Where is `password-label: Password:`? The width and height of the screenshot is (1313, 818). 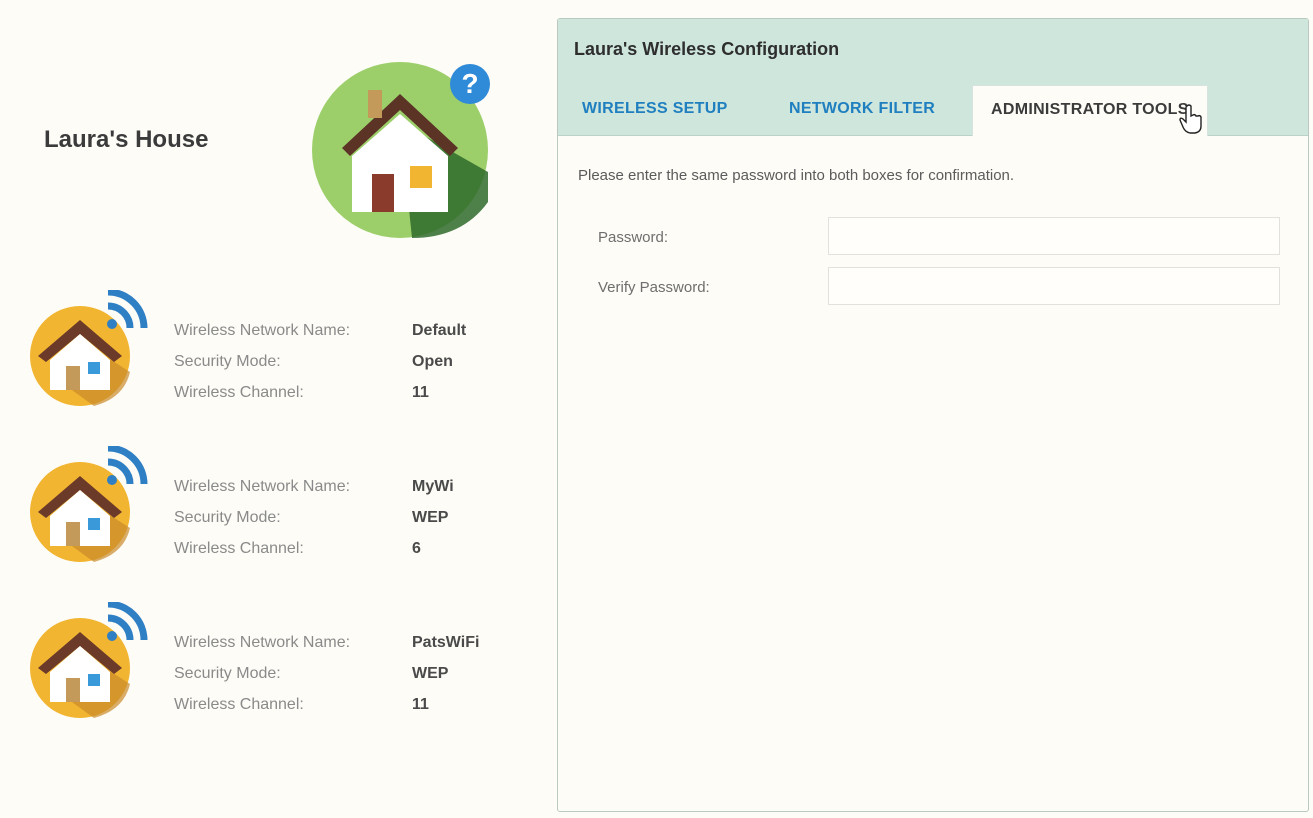
password-label: Password: is located at coordinates (633, 237).